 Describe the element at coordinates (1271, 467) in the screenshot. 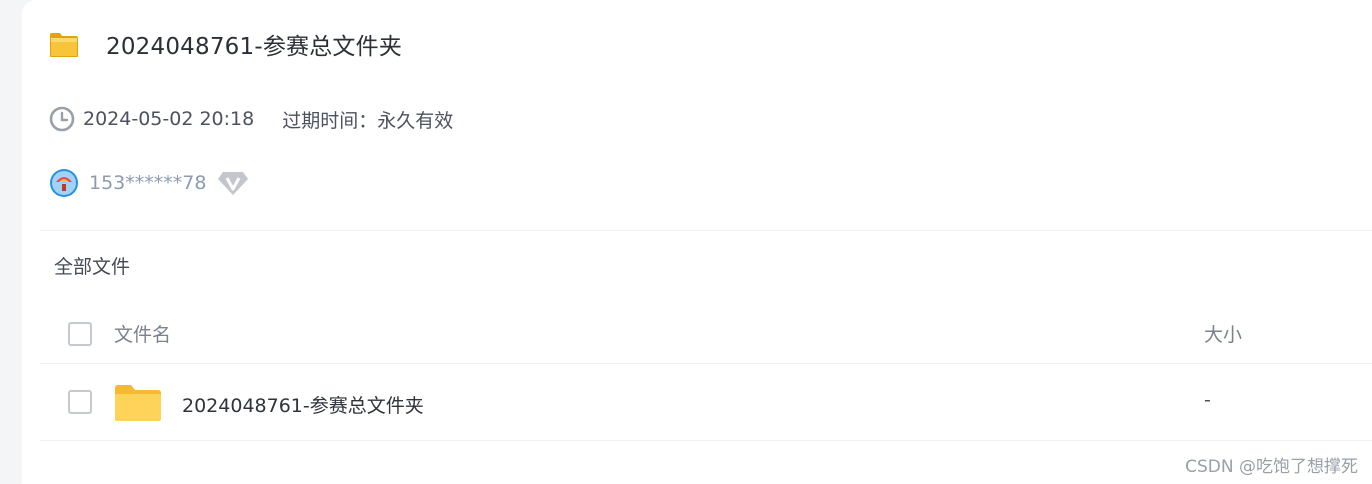

I see `watermark: CSDN @吃饱了想撑死` at that location.